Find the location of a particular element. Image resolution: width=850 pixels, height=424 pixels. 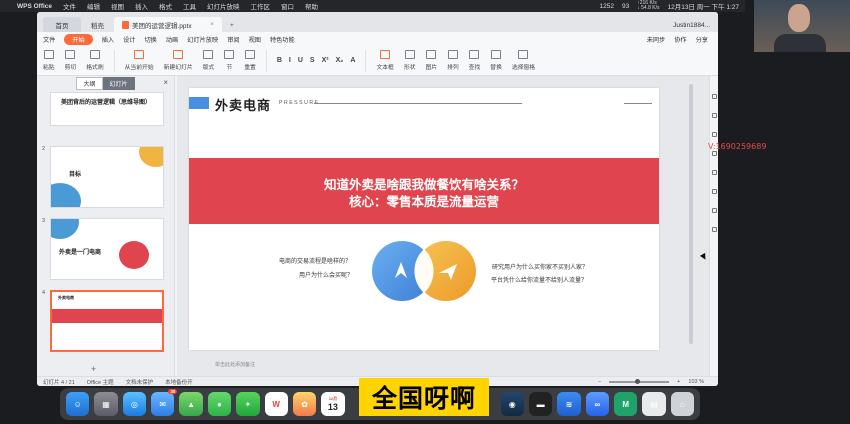

text-box-button: 文本框 is located at coordinates (385, 60).